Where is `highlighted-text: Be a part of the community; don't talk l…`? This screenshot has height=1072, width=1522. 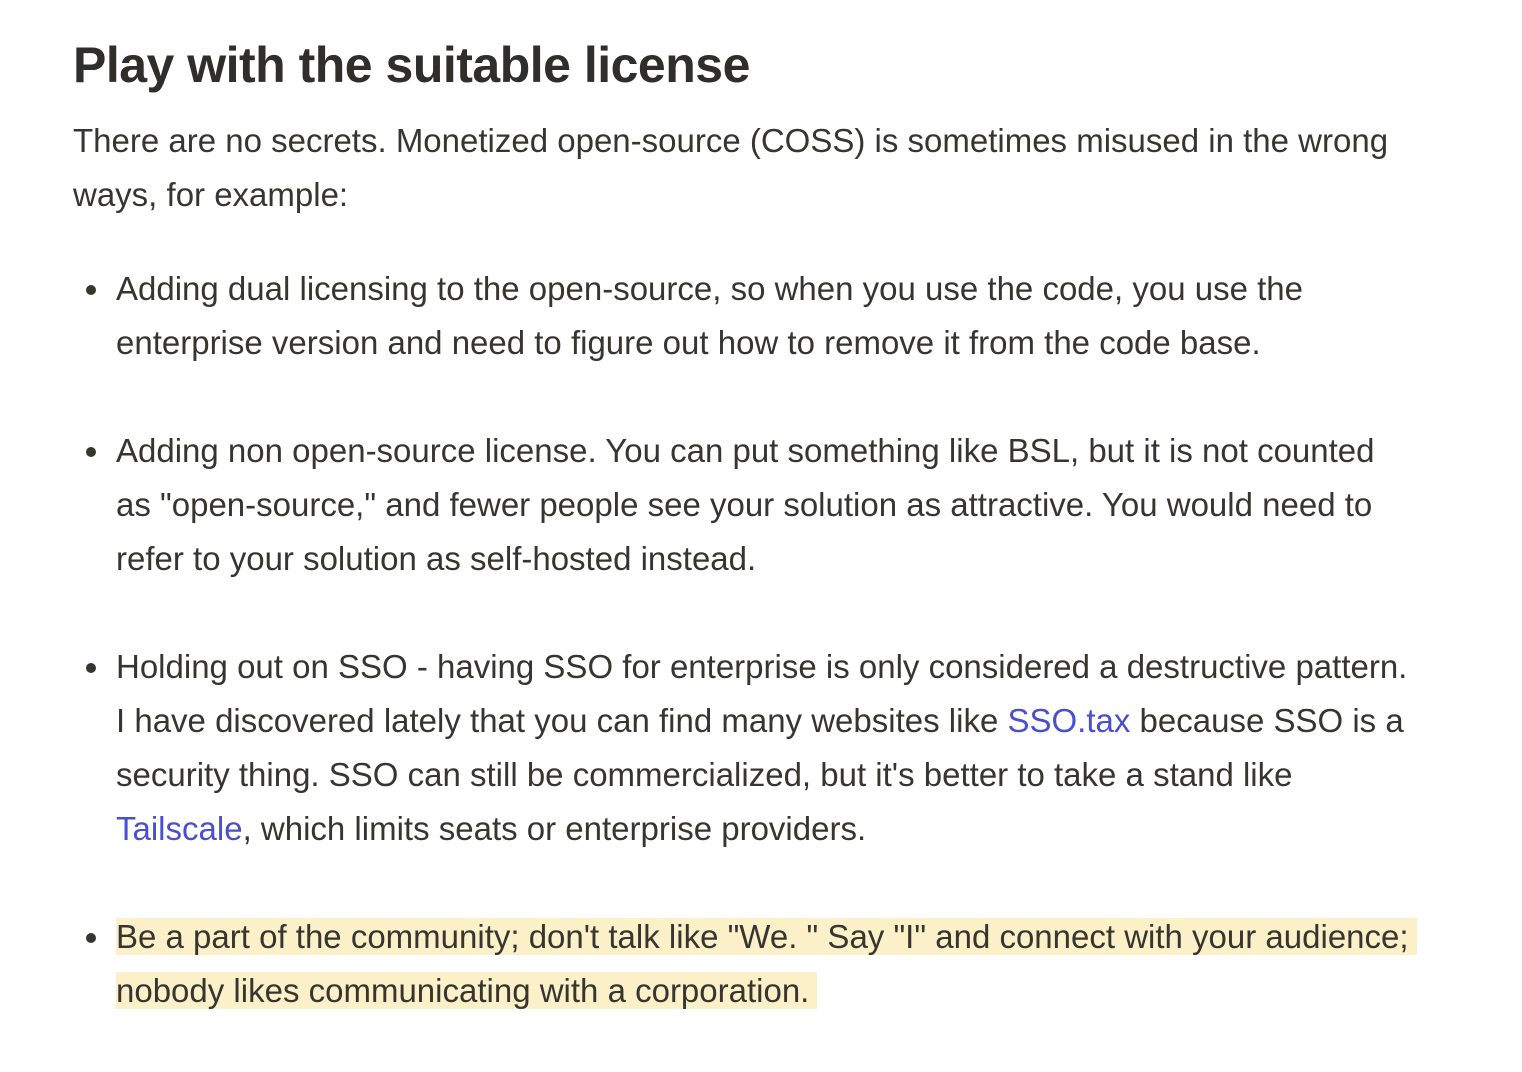
highlighted-text: Be a part of the community; don't talk l… is located at coordinates (766, 963).